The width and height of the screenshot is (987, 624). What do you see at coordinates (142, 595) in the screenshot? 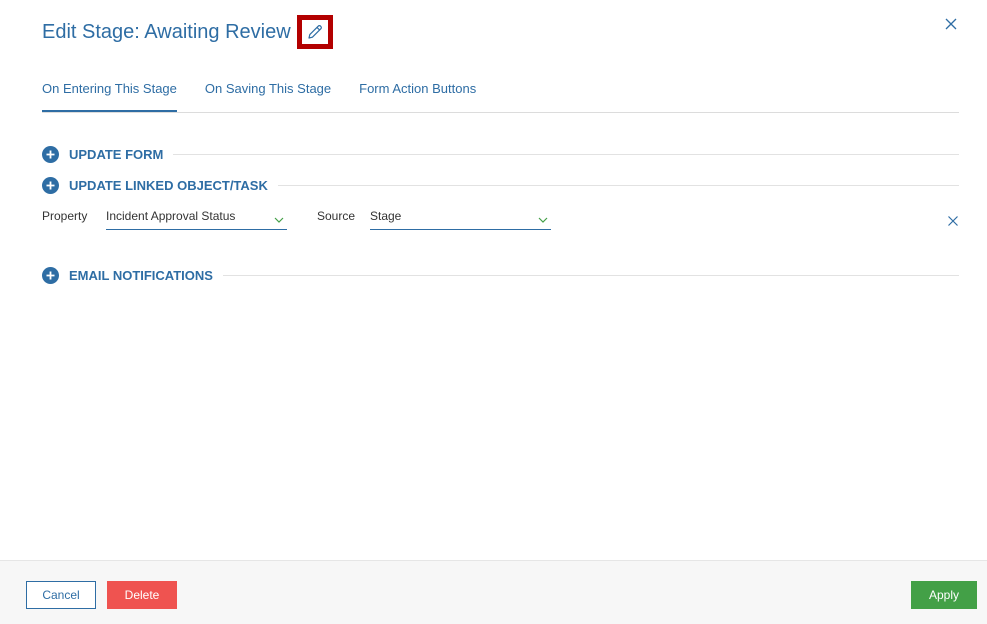
I see `delete-button: Delete` at bounding box center [142, 595].